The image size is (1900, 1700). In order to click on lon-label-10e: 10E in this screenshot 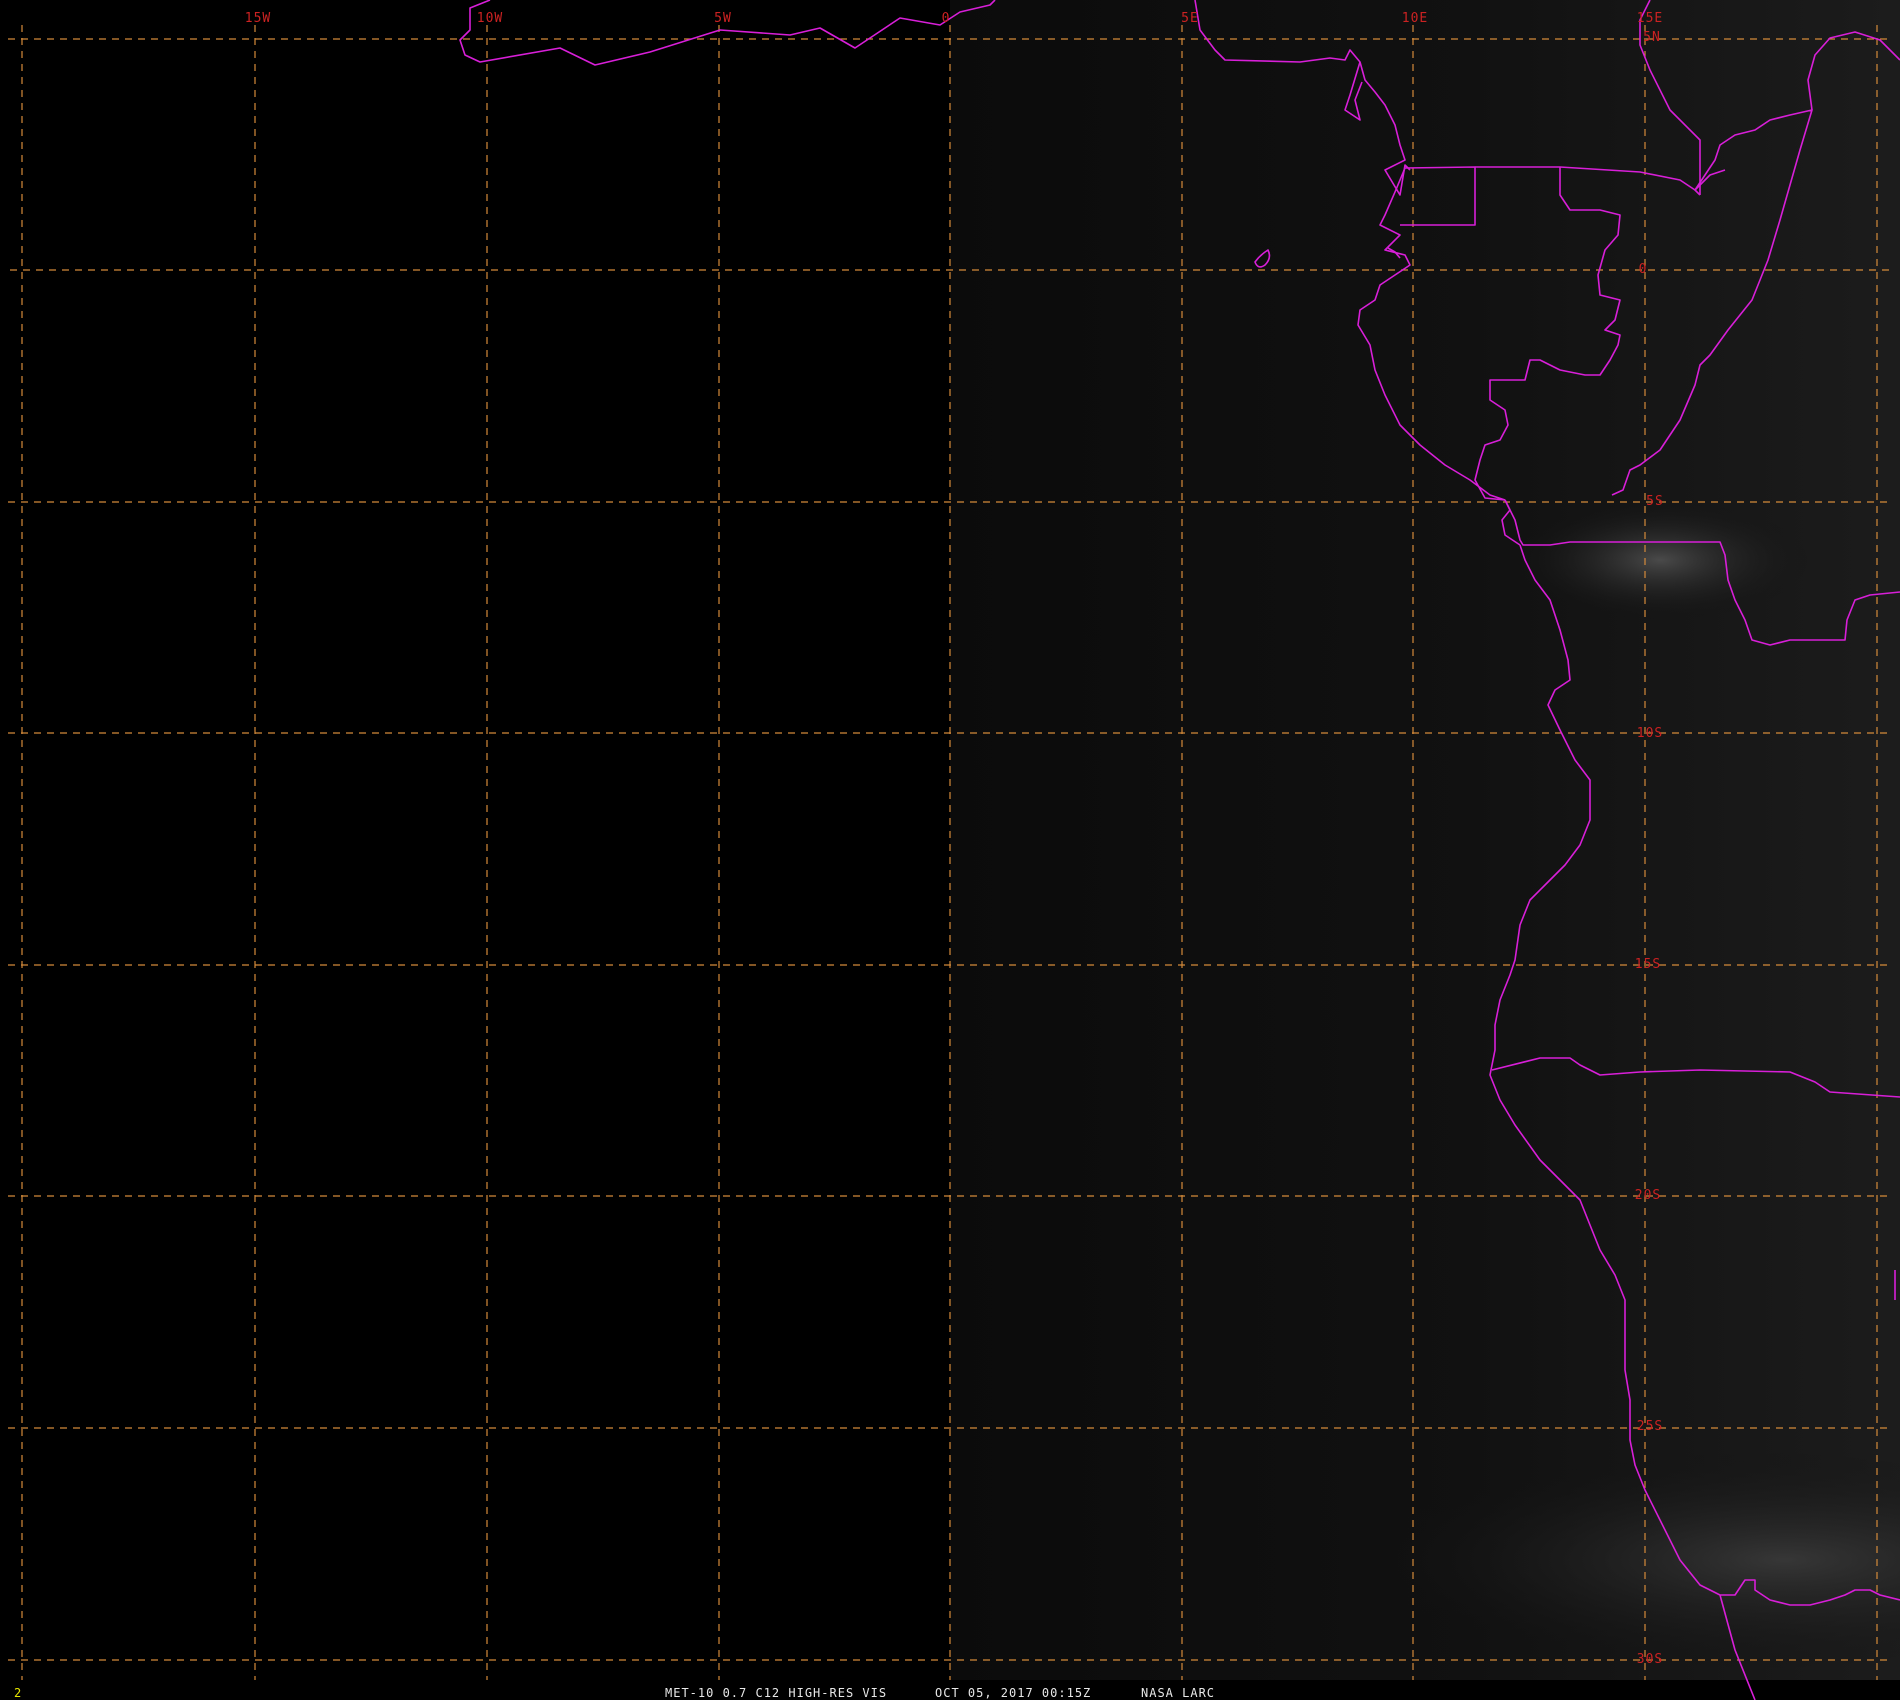, I will do `click(1415, 18)`.